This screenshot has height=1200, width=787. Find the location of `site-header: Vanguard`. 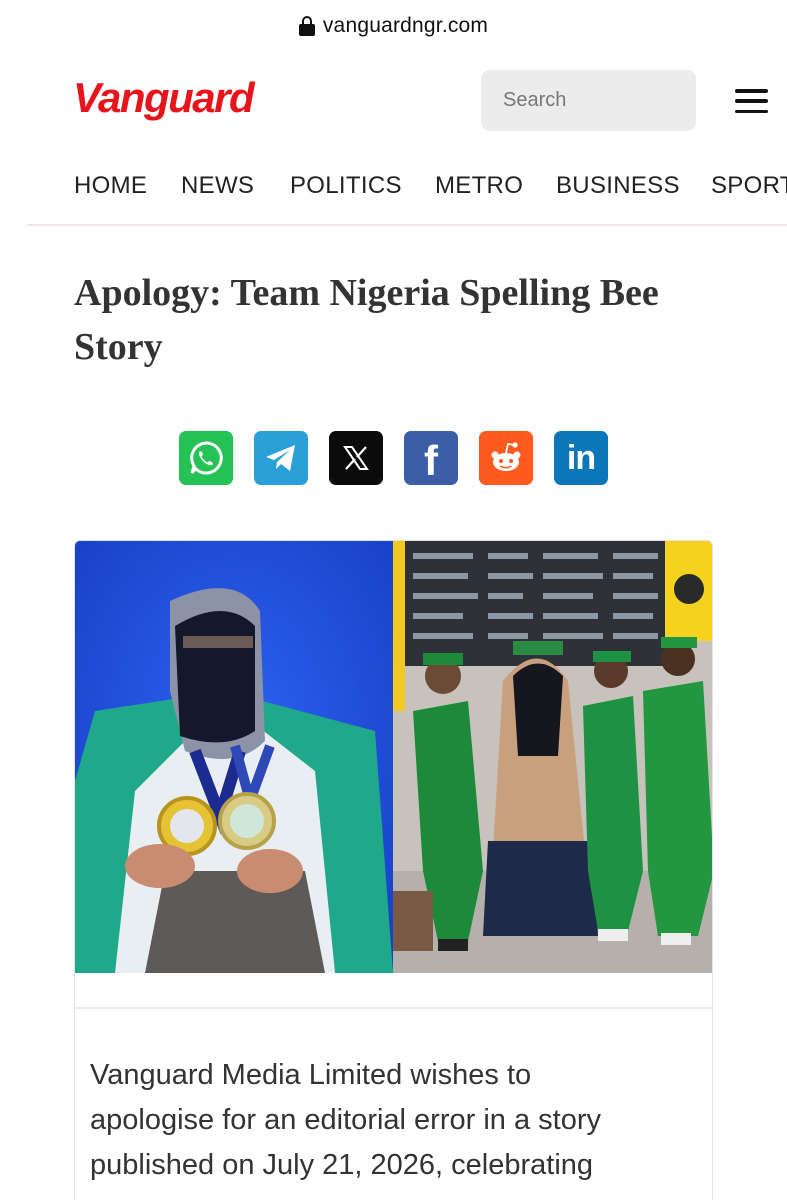

site-header: Vanguard is located at coordinates (393, 102).